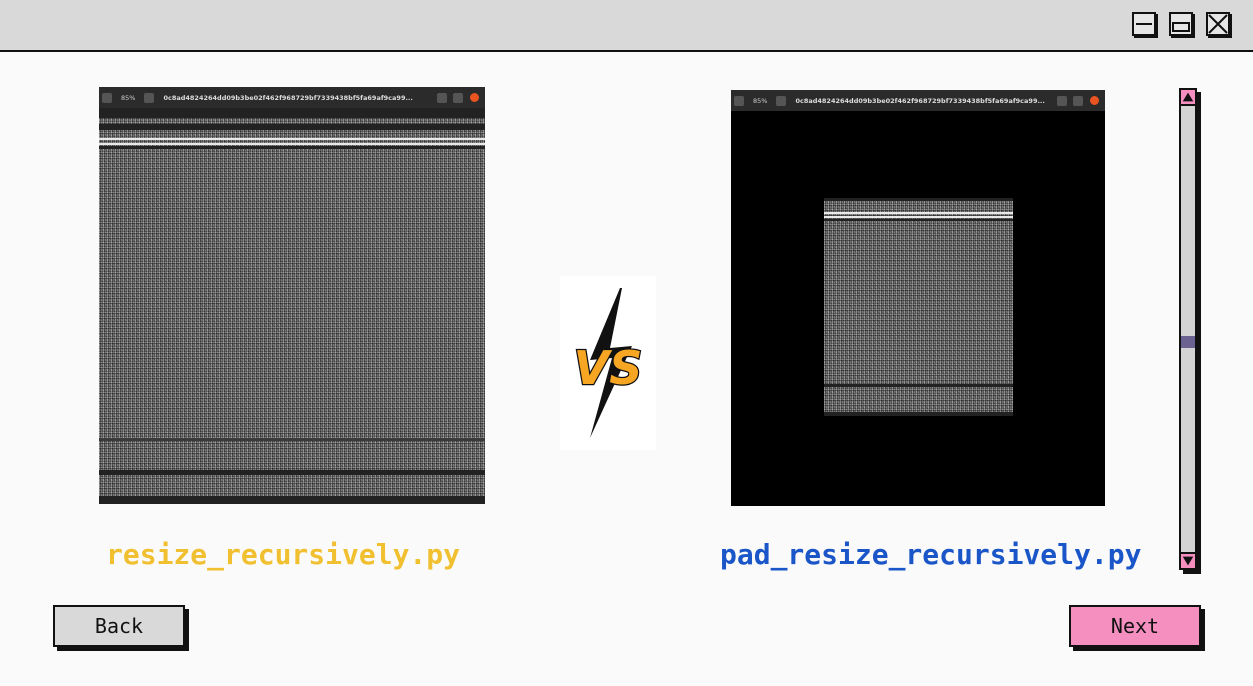 The width and height of the screenshot is (1253, 686). I want to click on close-icon, so click(1218, 24).